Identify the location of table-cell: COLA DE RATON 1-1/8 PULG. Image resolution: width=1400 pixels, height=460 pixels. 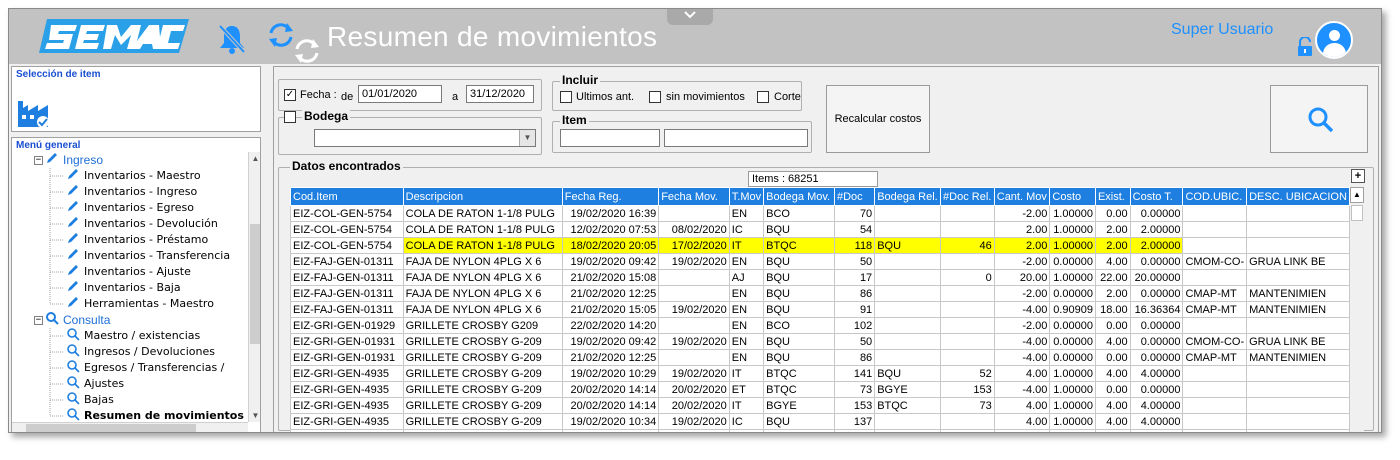
(482, 213).